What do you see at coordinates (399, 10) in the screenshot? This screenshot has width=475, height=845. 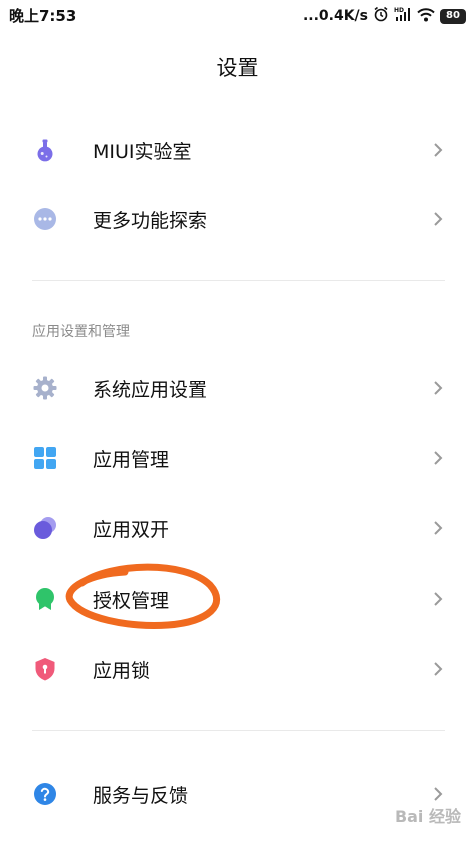 I see `svg-text: HD` at bounding box center [399, 10].